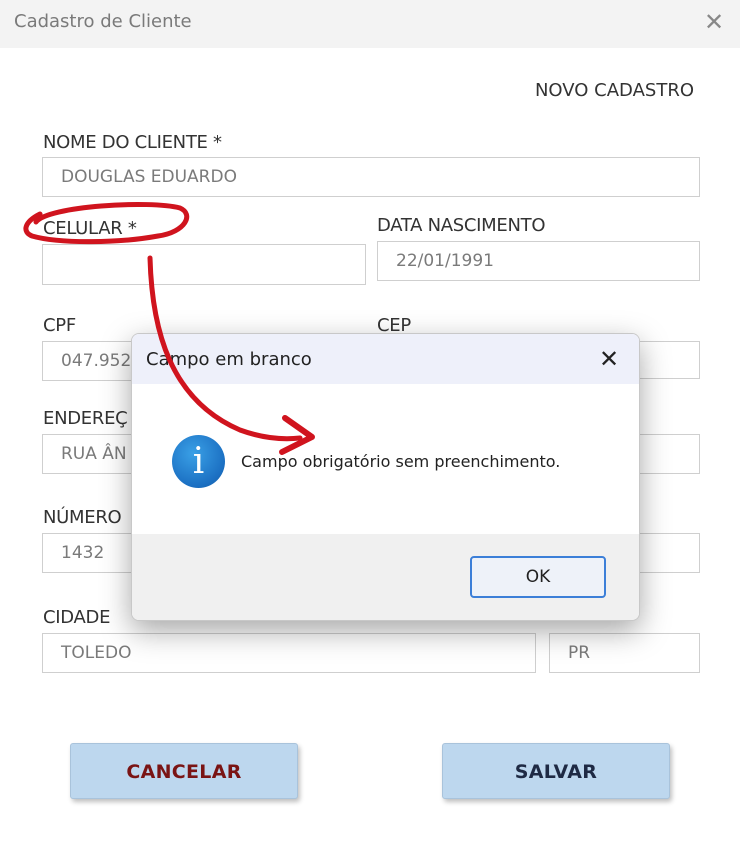 The width and height of the screenshot is (740, 851). What do you see at coordinates (461, 225) in the screenshot?
I see `nascimento-label: DATA NASCIMENTO` at bounding box center [461, 225].